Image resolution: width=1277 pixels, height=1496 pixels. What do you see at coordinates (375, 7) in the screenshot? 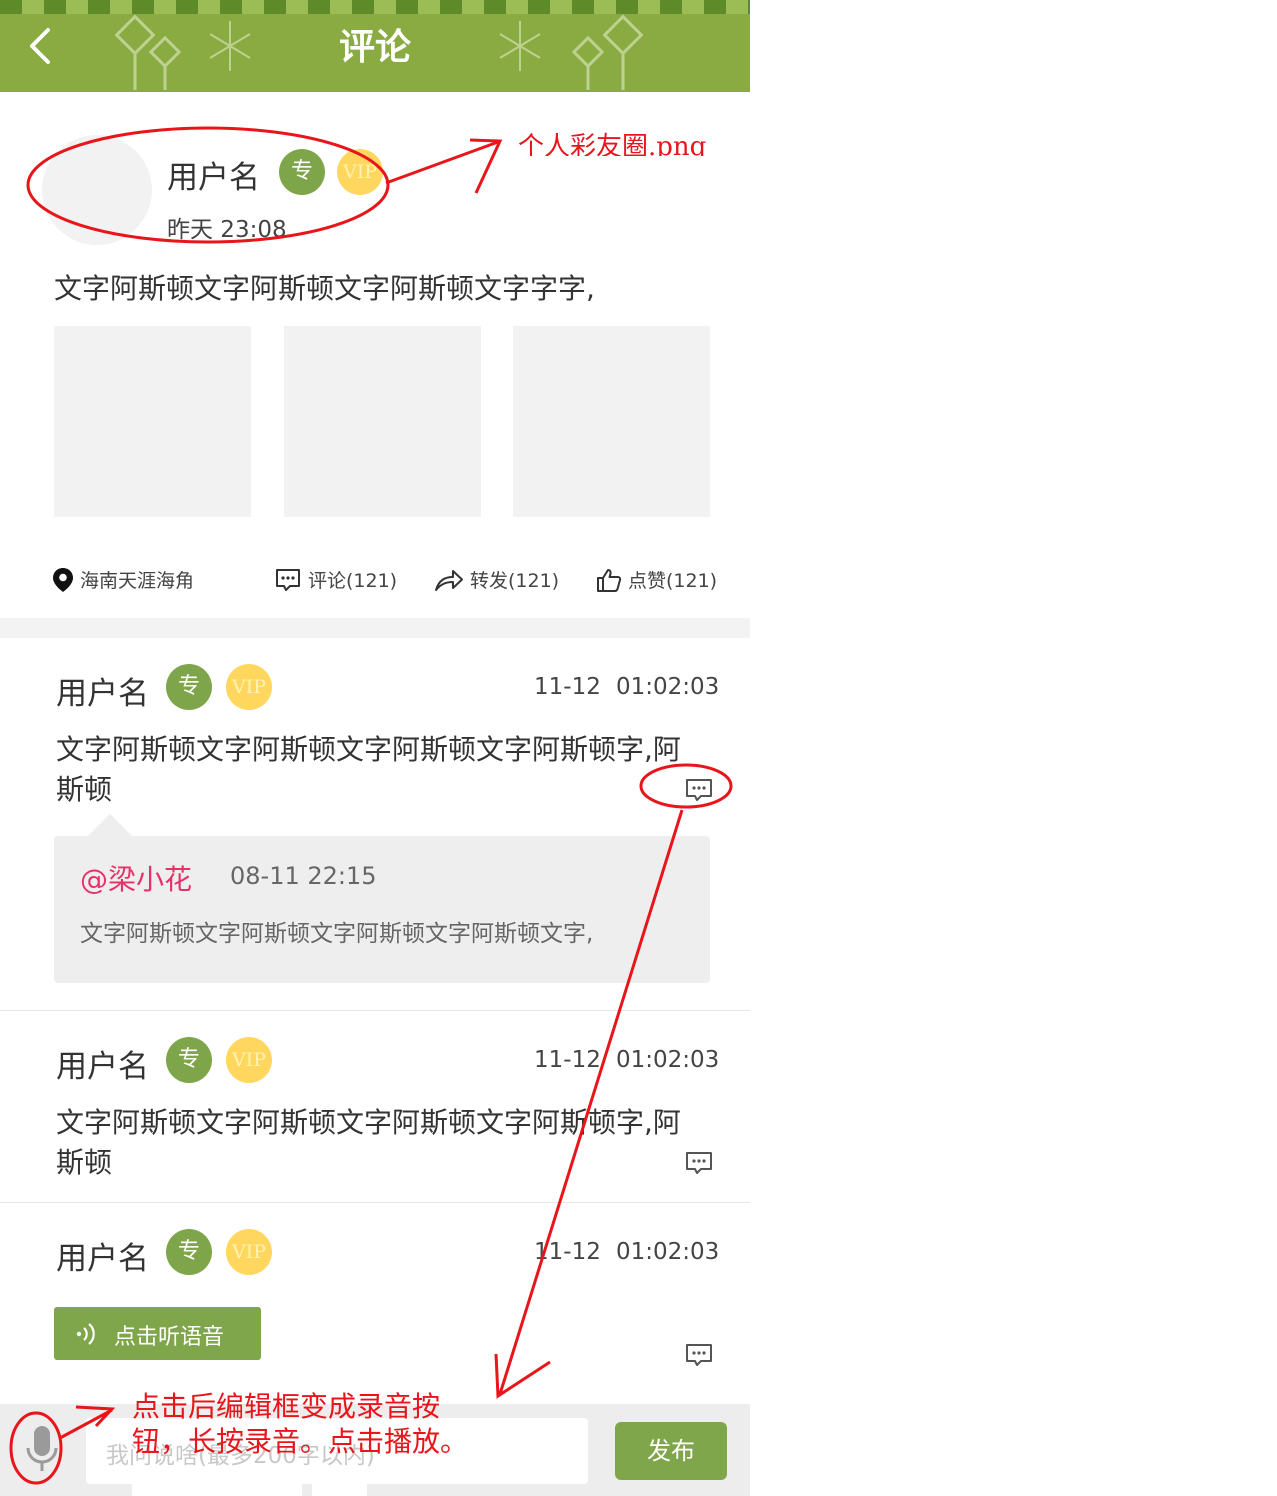
I see `header-decoration` at bounding box center [375, 7].